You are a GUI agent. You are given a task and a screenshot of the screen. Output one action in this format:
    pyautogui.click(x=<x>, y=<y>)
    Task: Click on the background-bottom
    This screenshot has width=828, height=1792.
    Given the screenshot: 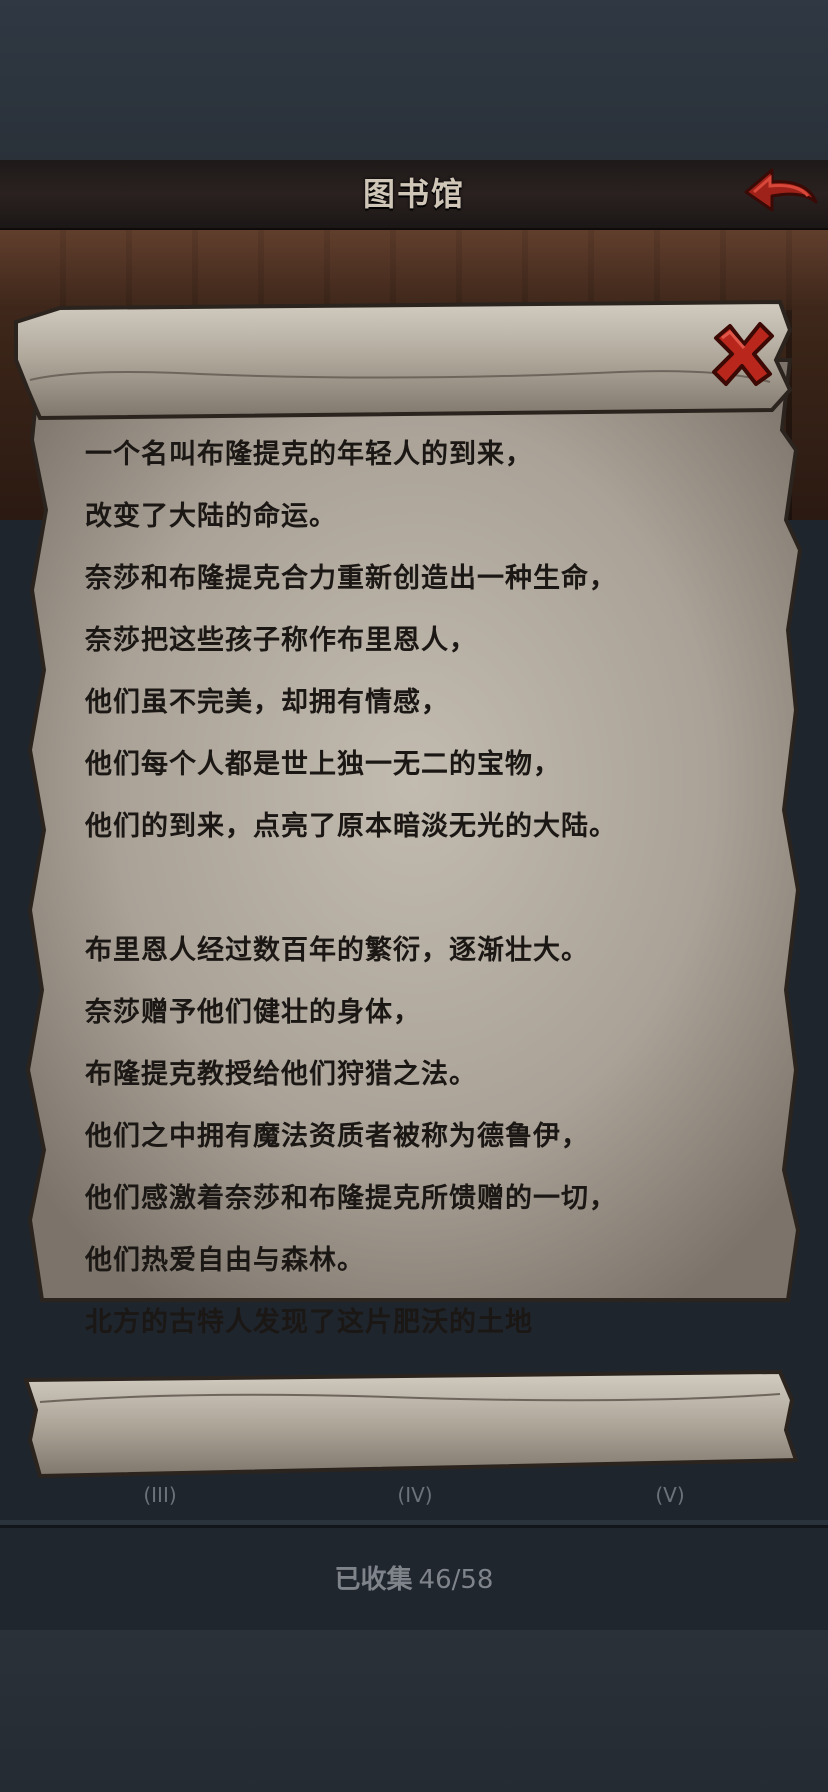 What is the action you would take?
    pyautogui.click(x=414, y=1711)
    